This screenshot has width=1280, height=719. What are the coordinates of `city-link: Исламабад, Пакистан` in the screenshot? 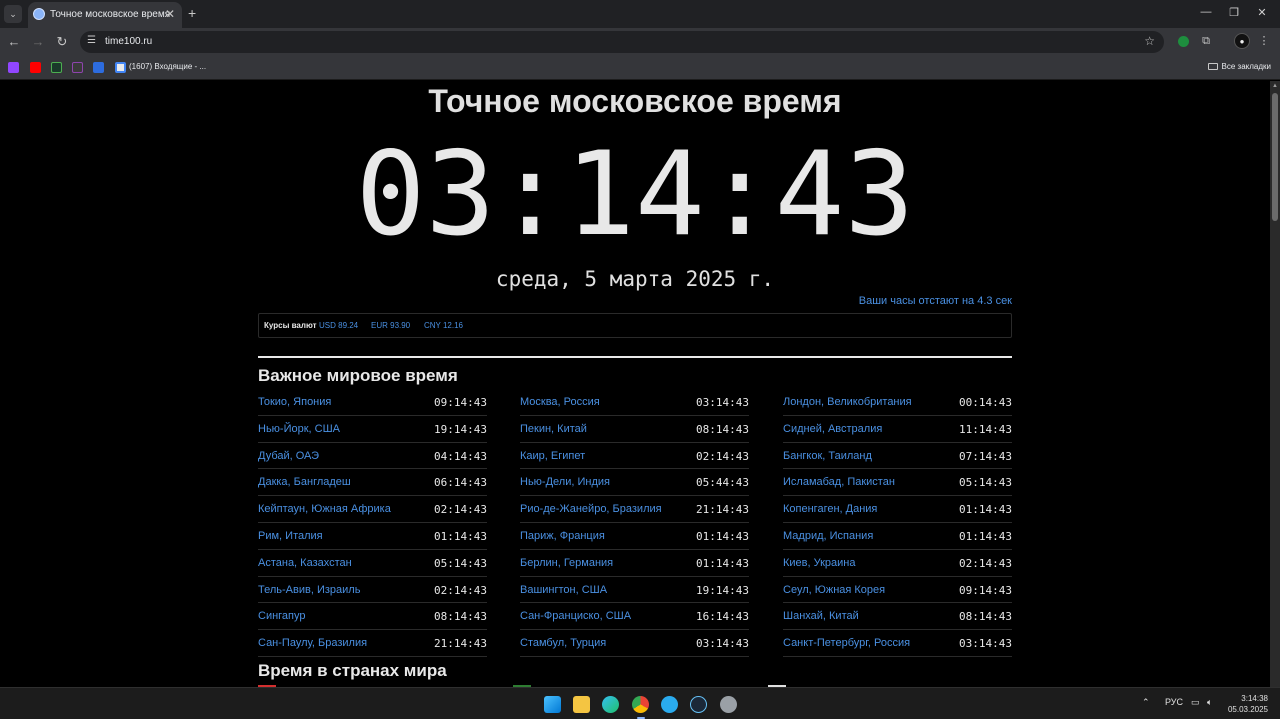 It's located at (839, 482).